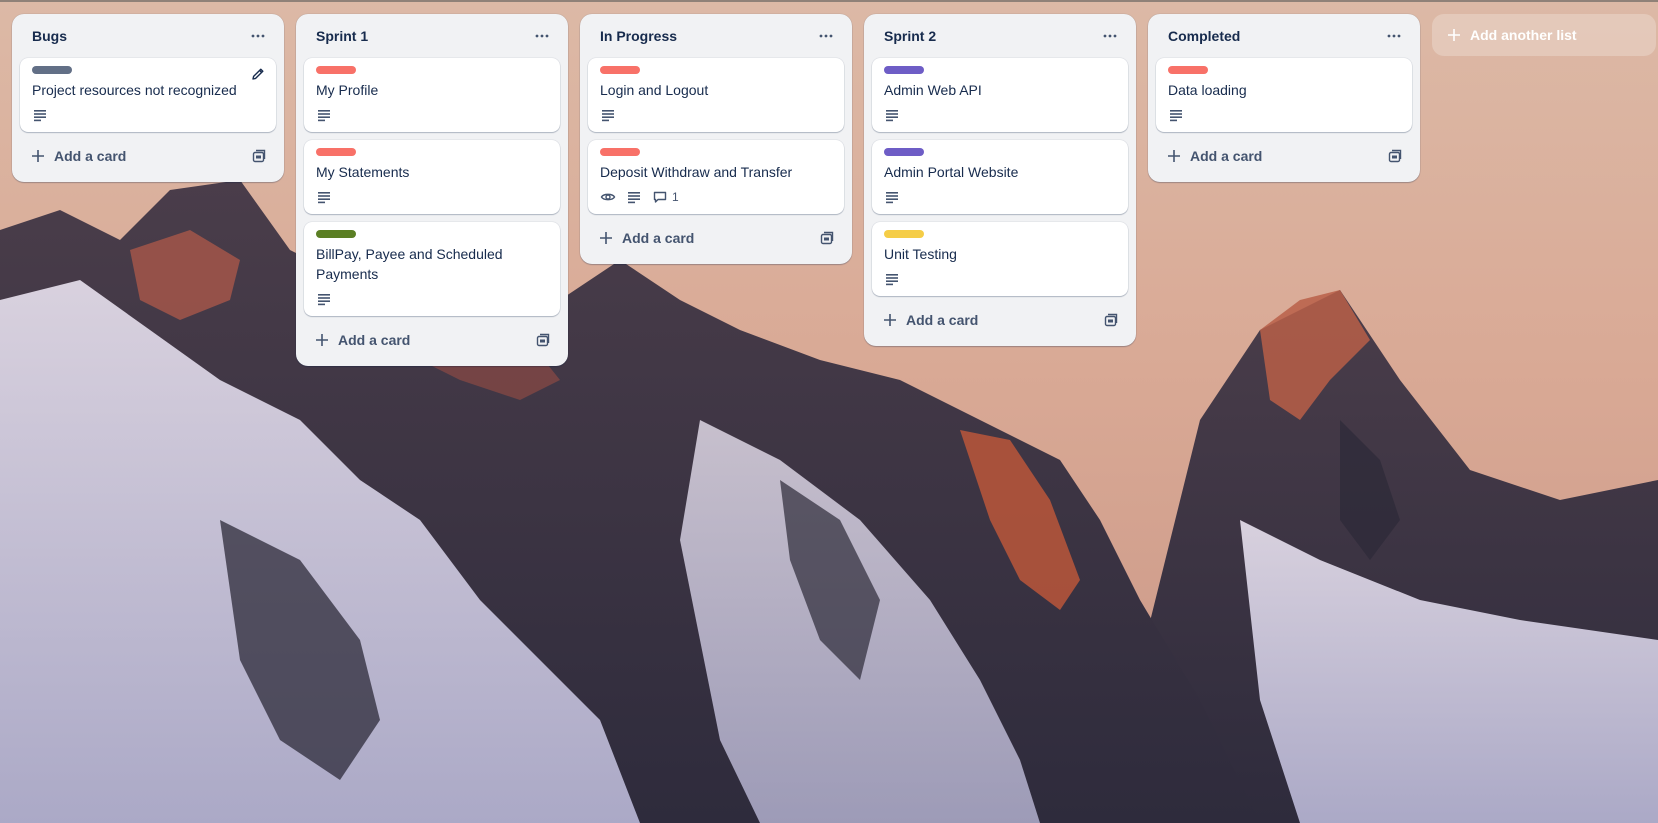  What do you see at coordinates (608, 197) in the screenshot?
I see `watch-eye-icon` at bounding box center [608, 197].